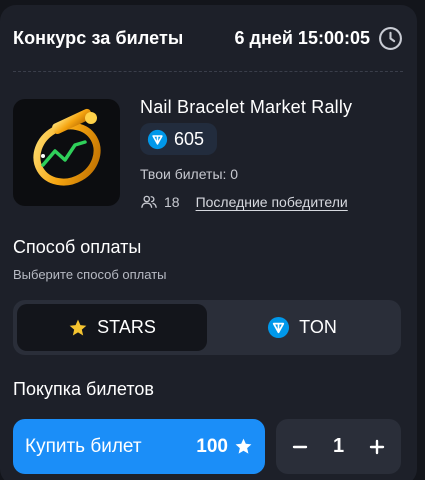 The height and width of the screenshot is (480, 425). I want to click on payment-method-subtitle: Выберите способ оплаты, so click(90, 274).